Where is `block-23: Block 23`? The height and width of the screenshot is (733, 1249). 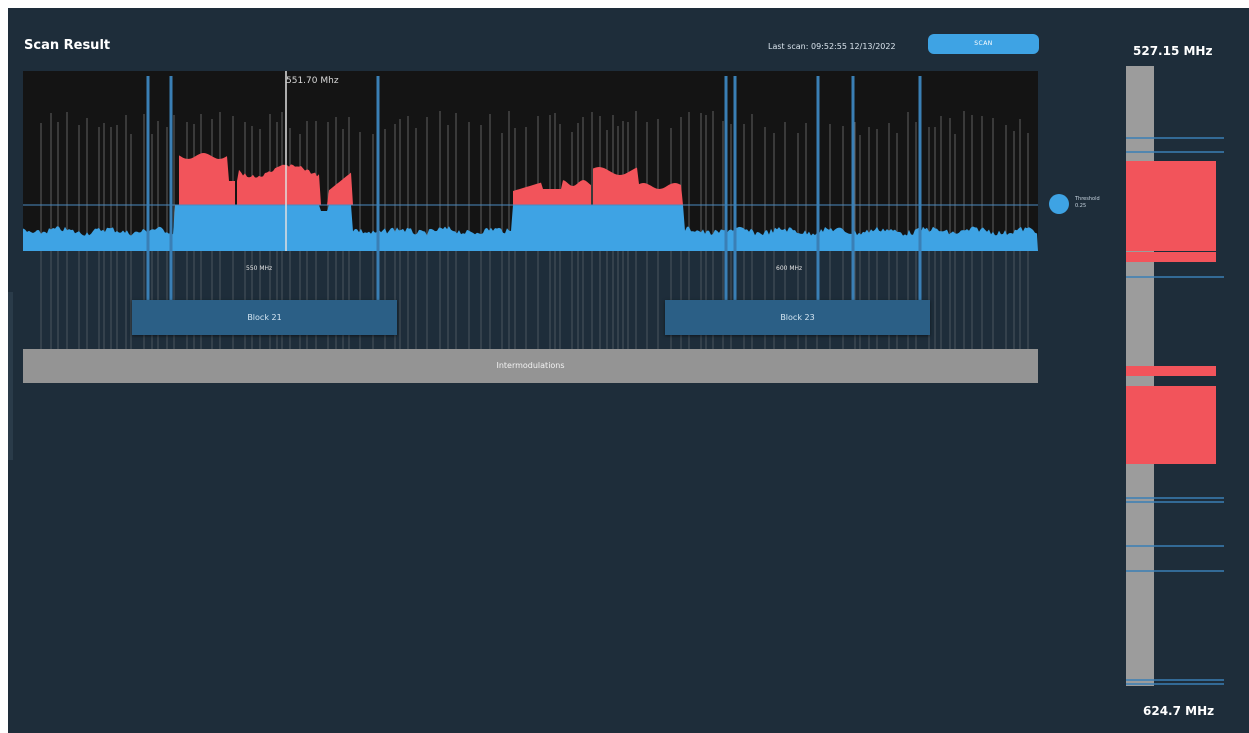 block-23: Block 23 is located at coordinates (797, 317).